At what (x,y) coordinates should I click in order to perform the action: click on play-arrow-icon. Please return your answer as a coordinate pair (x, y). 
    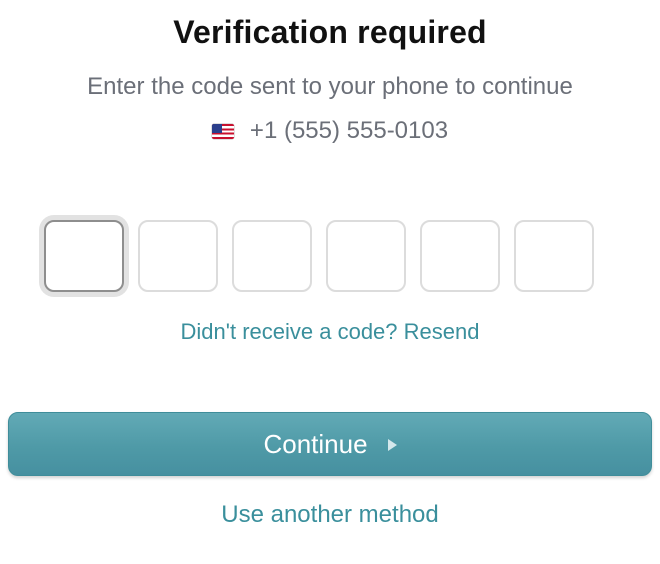
    Looking at the image, I should click on (392, 444).